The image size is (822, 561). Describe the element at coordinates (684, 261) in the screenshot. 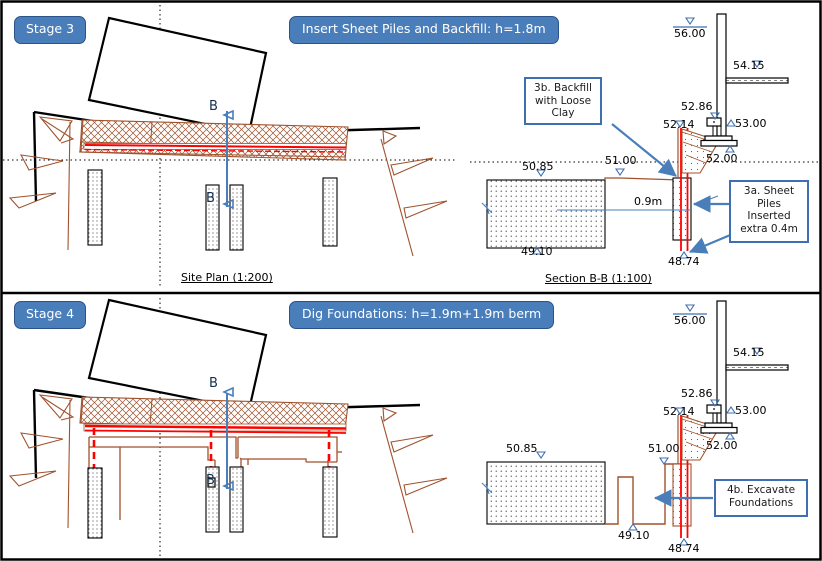

I see `level-label-48-74: 48.74` at that location.